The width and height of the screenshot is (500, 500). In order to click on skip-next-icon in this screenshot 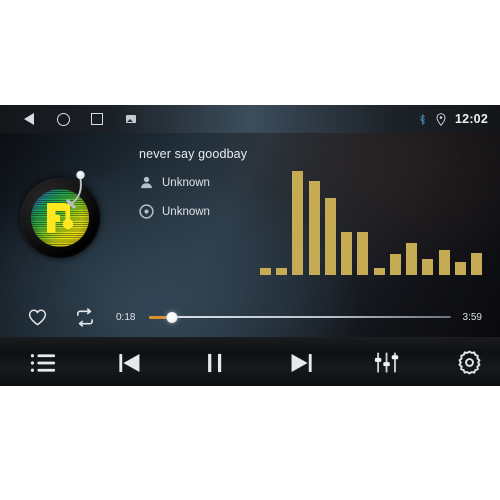, I will do `click(301, 362)`.